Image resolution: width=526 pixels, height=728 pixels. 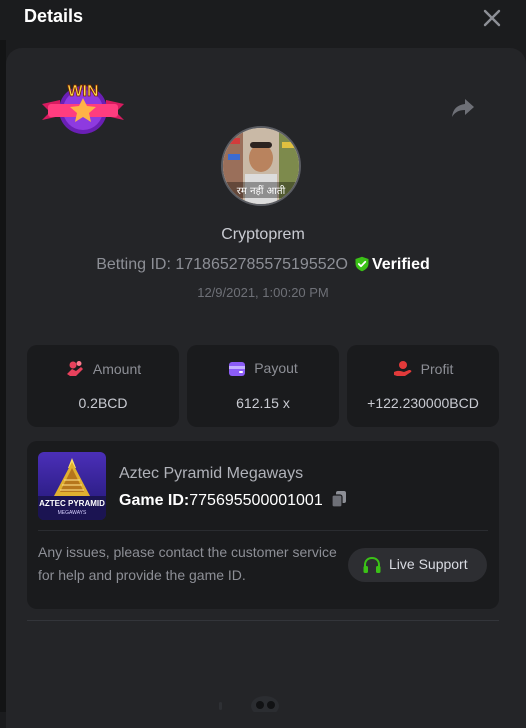 I want to click on game-id-value: 775695500001001, so click(x=256, y=500).